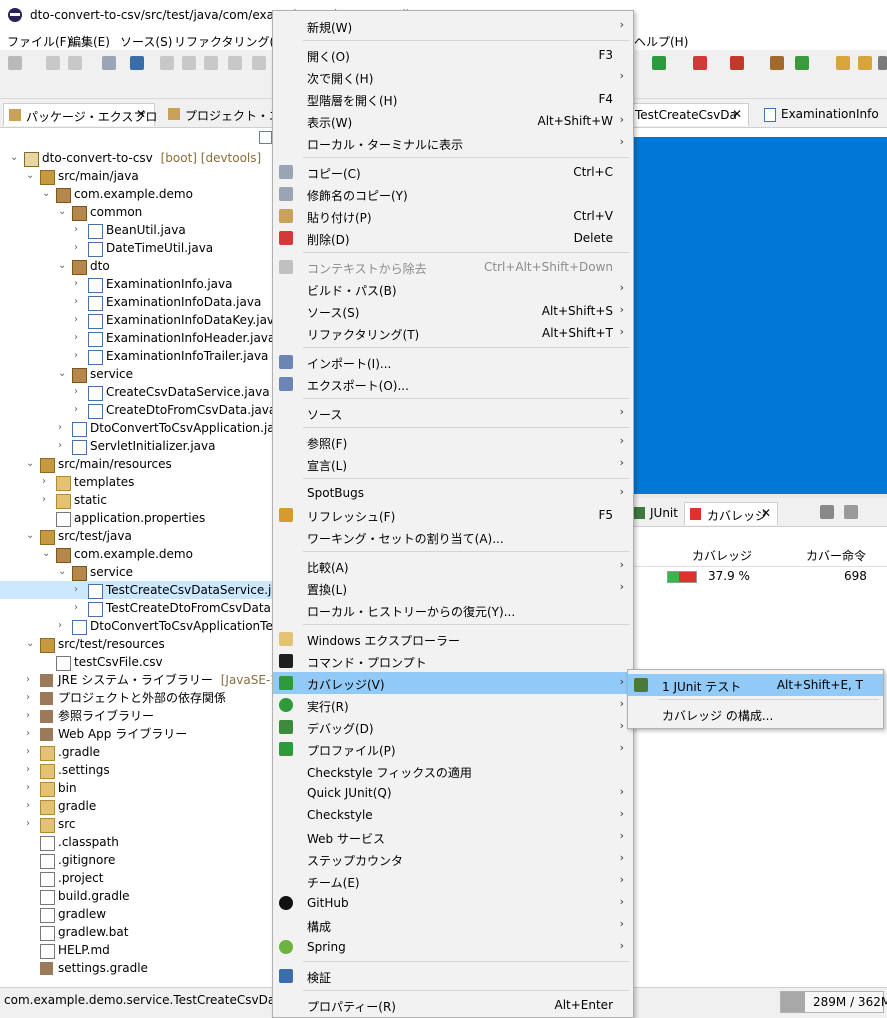 The width and height of the screenshot is (887, 1018). What do you see at coordinates (453, 881) in the screenshot?
I see `menu-item: チーム(E) ›` at bounding box center [453, 881].